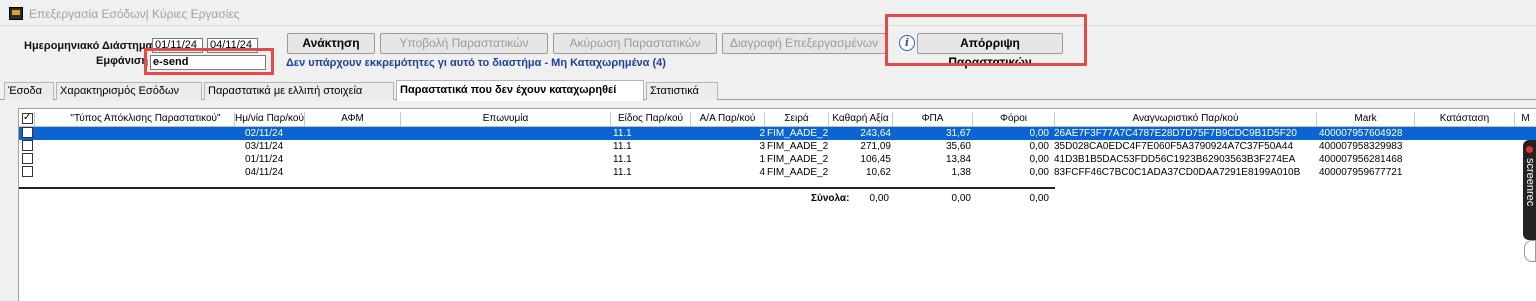 The image size is (1536, 301). What do you see at coordinates (464, 43) in the screenshot?
I see `submit-documents-button: Υποβολή Παραστατικών` at bounding box center [464, 43].